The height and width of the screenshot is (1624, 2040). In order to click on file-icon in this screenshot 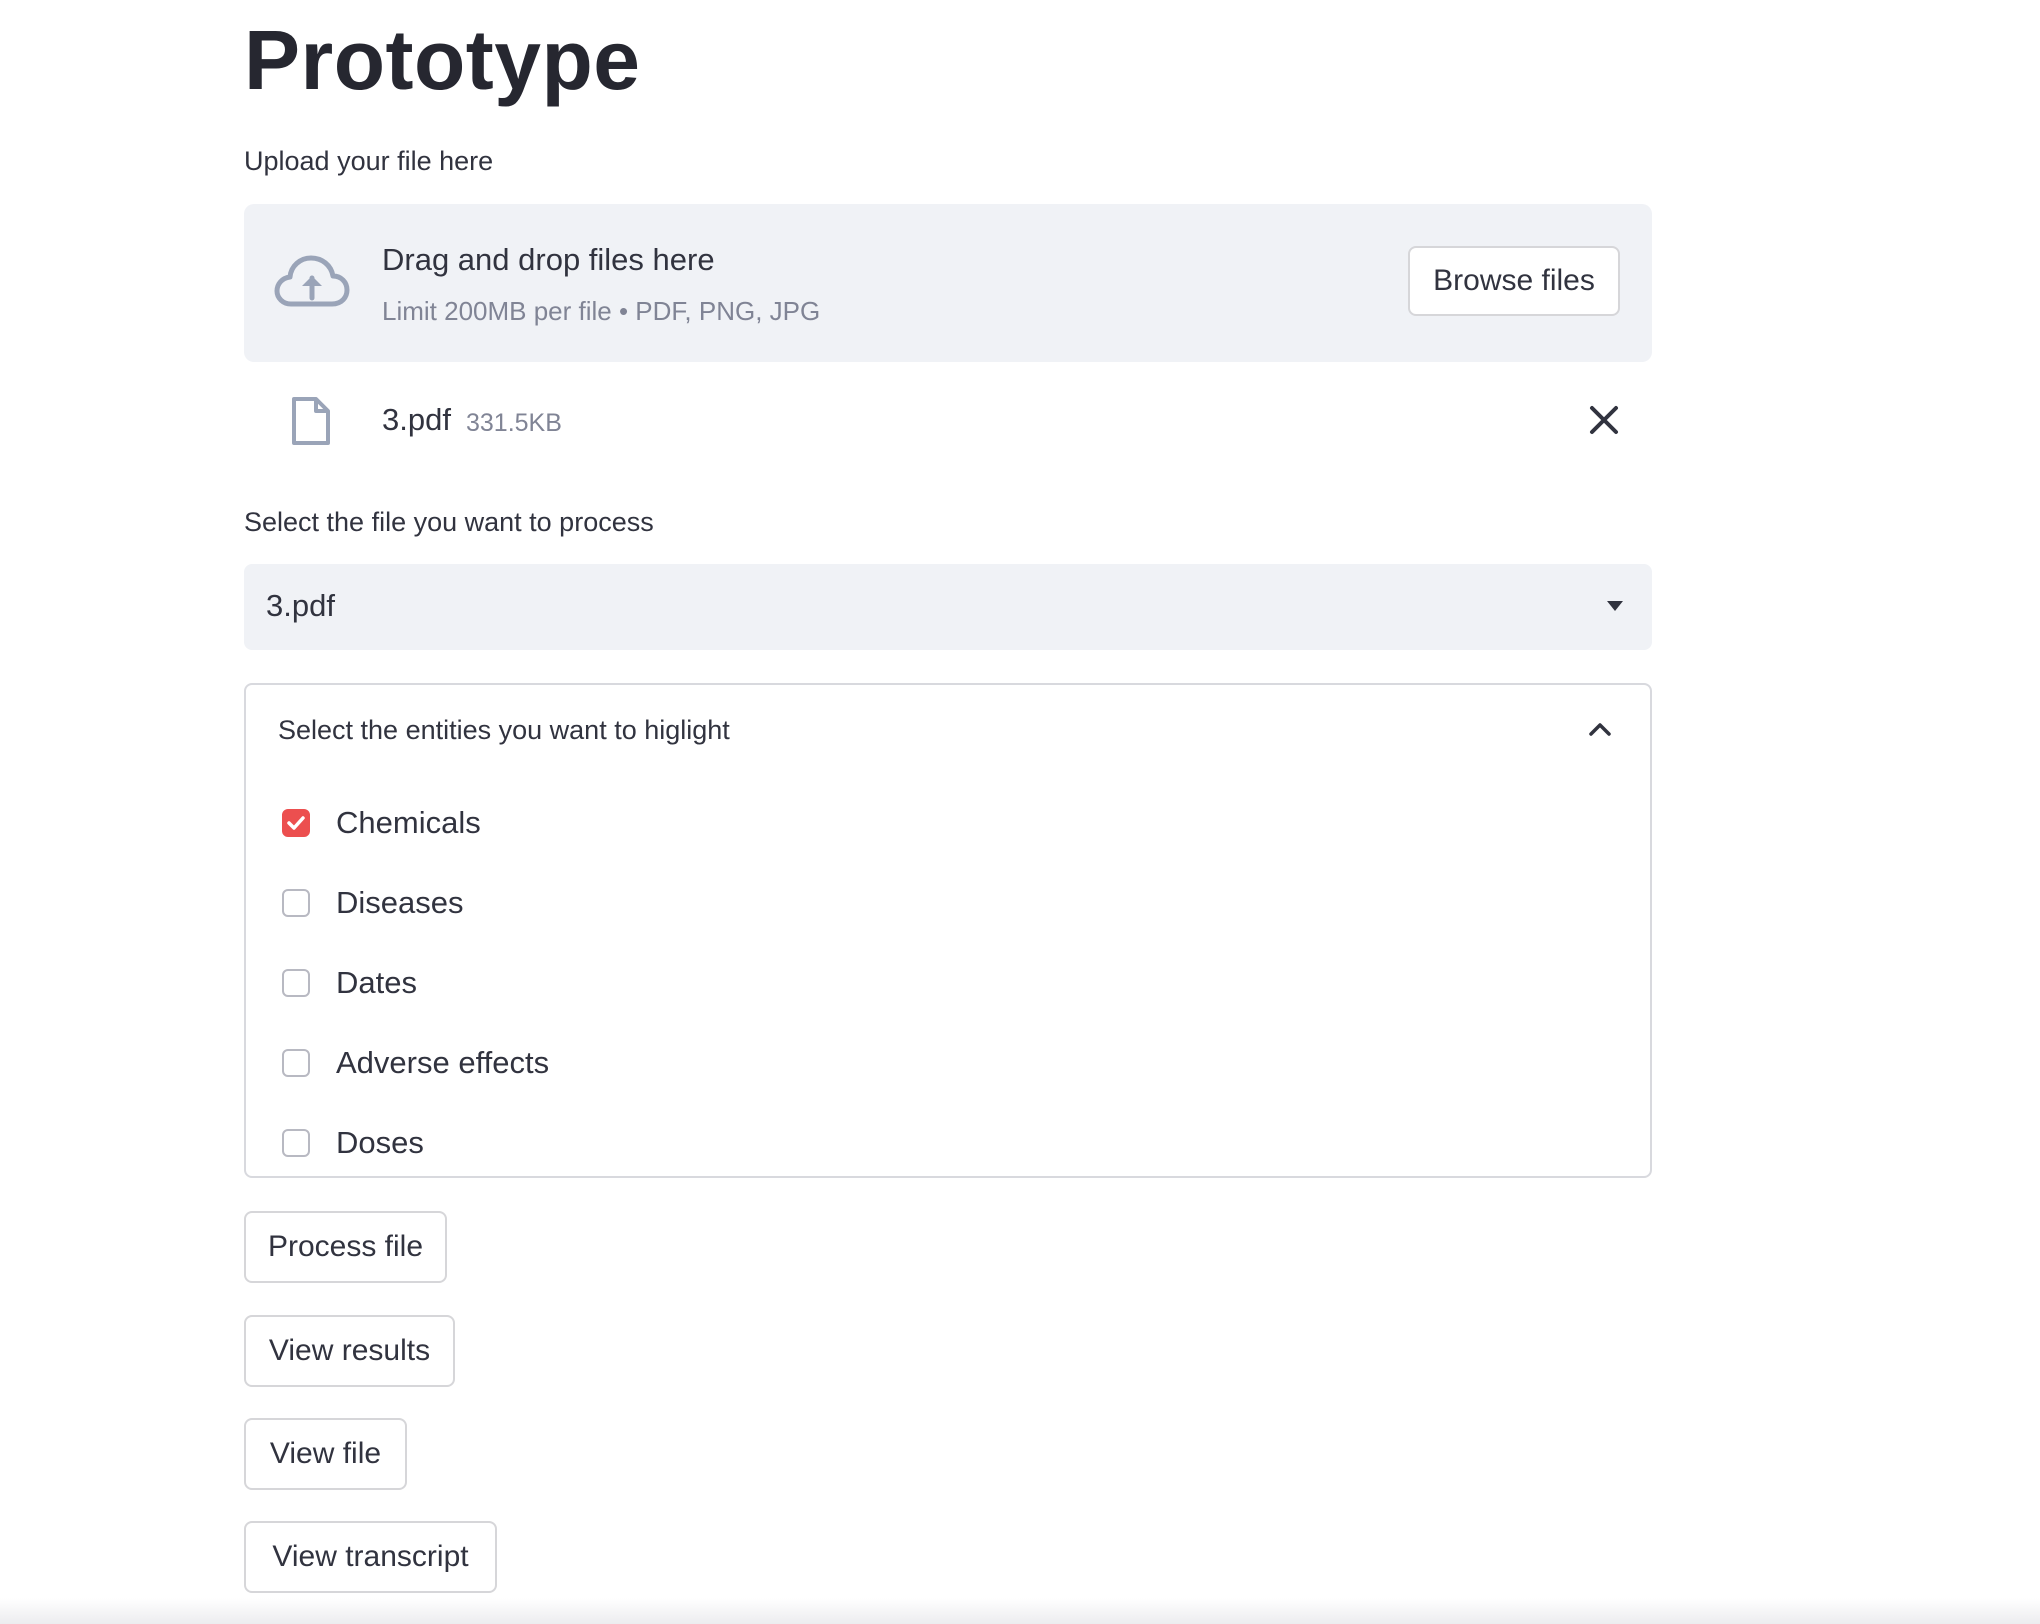, I will do `click(311, 421)`.